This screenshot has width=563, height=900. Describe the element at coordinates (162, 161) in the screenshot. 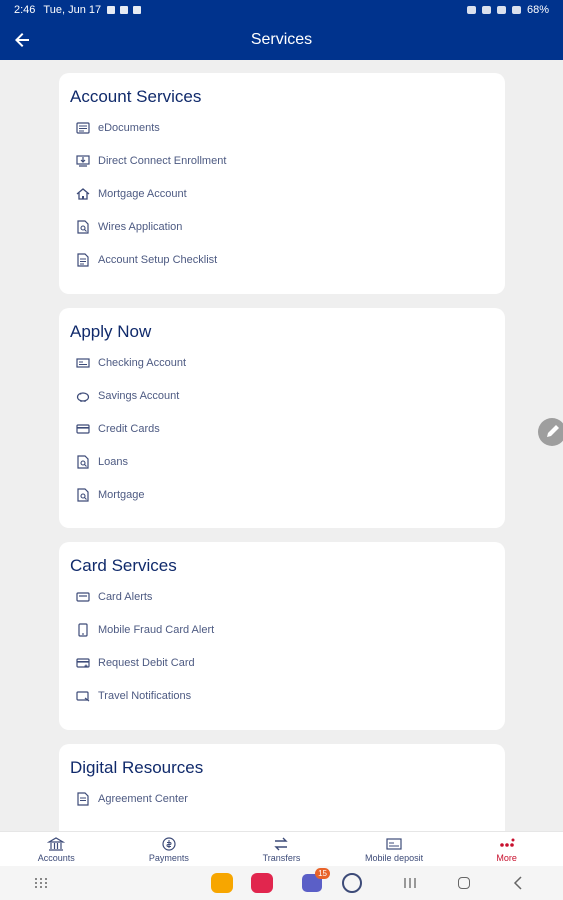

I see `item-label: Direct Connect Enrollment` at that location.